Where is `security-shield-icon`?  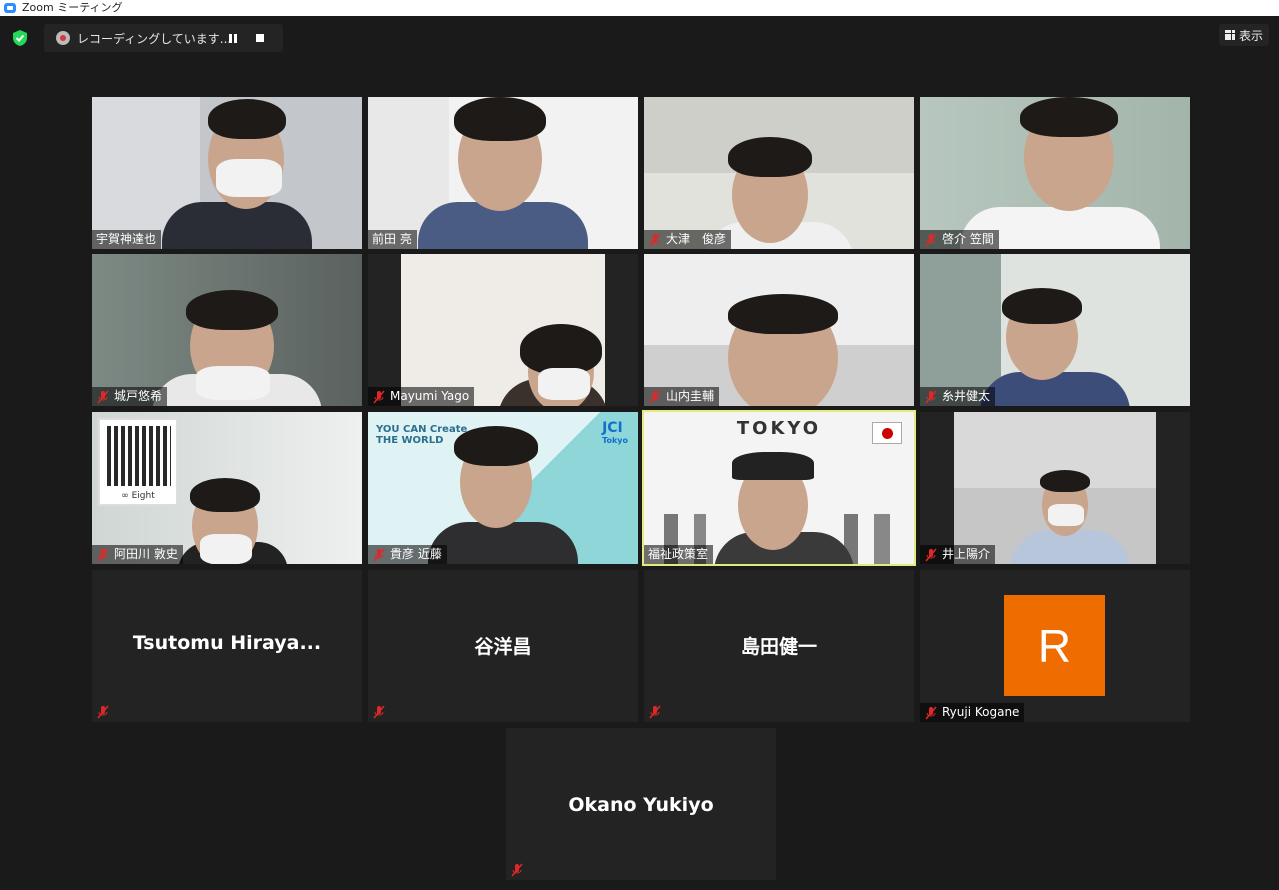
security-shield-icon is located at coordinates (20, 38).